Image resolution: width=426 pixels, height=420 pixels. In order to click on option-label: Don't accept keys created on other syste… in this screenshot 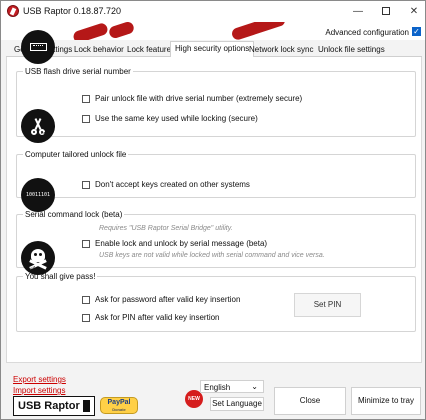, I will do `click(172, 184)`.